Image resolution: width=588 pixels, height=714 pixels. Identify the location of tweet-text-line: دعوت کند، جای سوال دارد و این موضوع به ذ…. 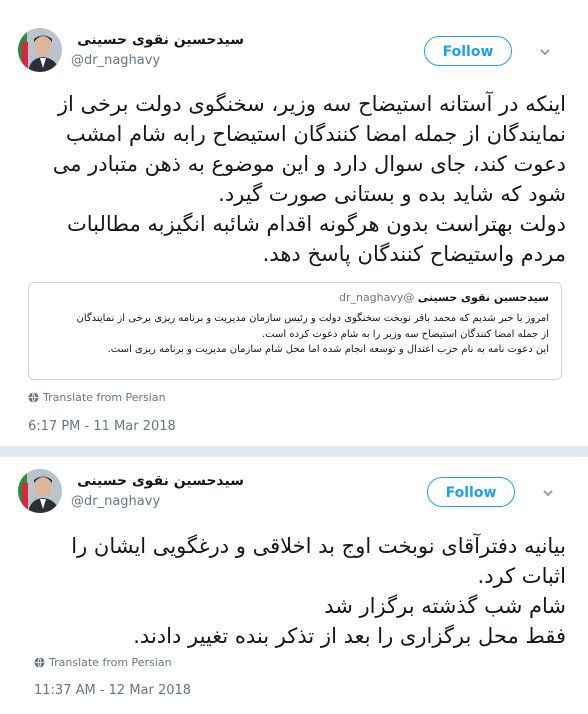
(309, 164).